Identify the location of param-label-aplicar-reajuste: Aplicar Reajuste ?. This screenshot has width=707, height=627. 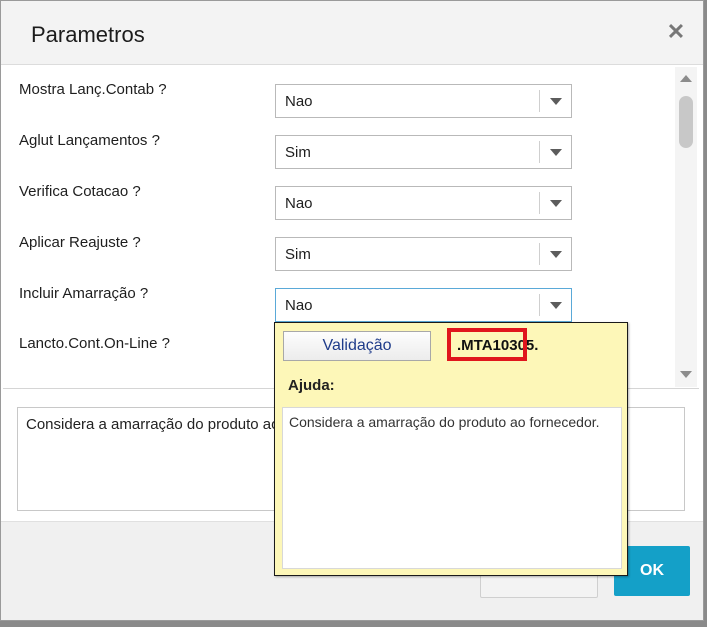
(80, 242).